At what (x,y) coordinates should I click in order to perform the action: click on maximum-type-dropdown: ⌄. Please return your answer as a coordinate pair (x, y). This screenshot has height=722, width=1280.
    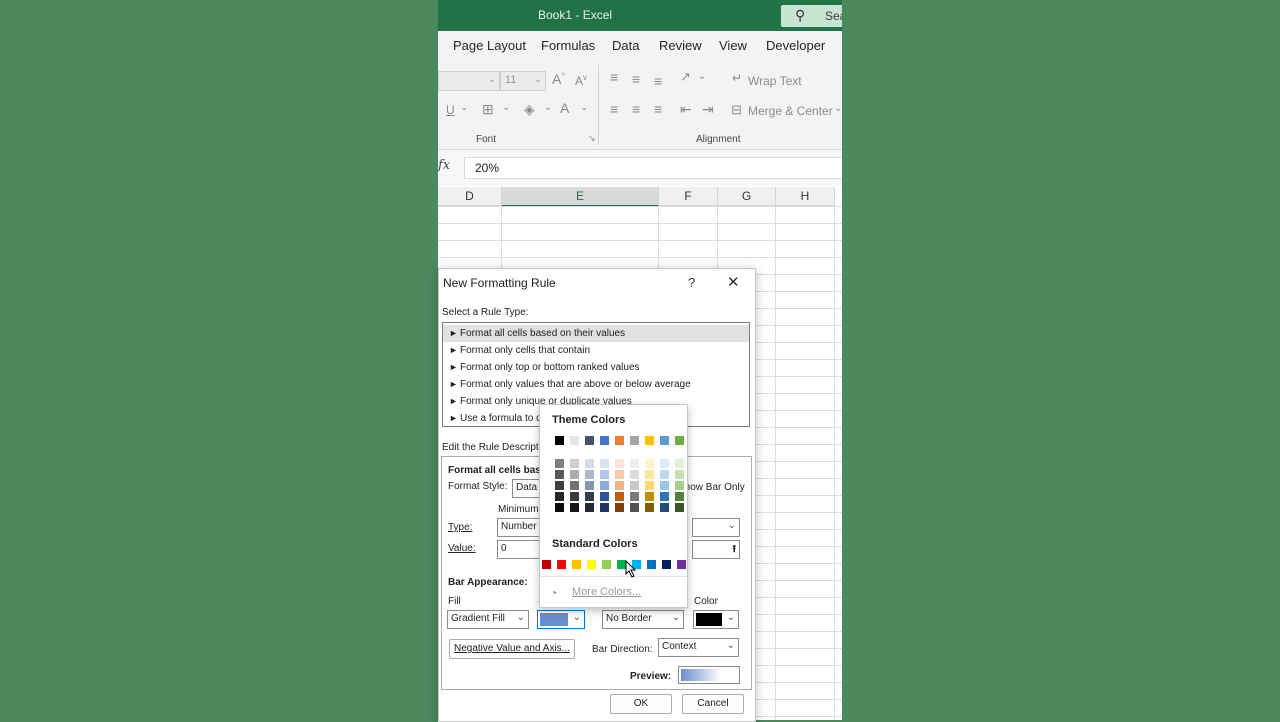
    Looking at the image, I should click on (716, 527).